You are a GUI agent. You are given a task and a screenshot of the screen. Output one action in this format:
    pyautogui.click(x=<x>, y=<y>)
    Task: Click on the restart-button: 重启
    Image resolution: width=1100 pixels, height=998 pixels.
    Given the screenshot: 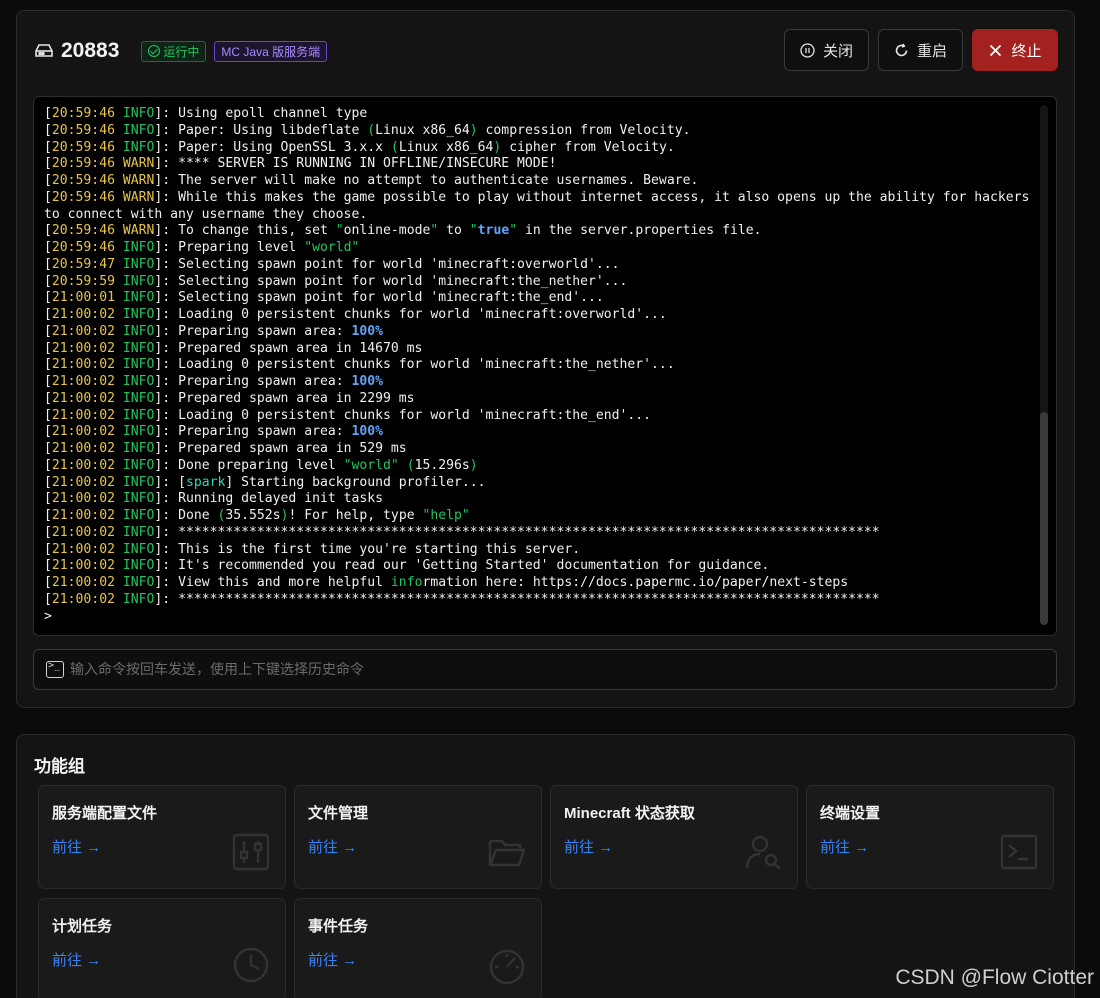 What is the action you would take?
    pyautogui.click(x=920, y=50)
    